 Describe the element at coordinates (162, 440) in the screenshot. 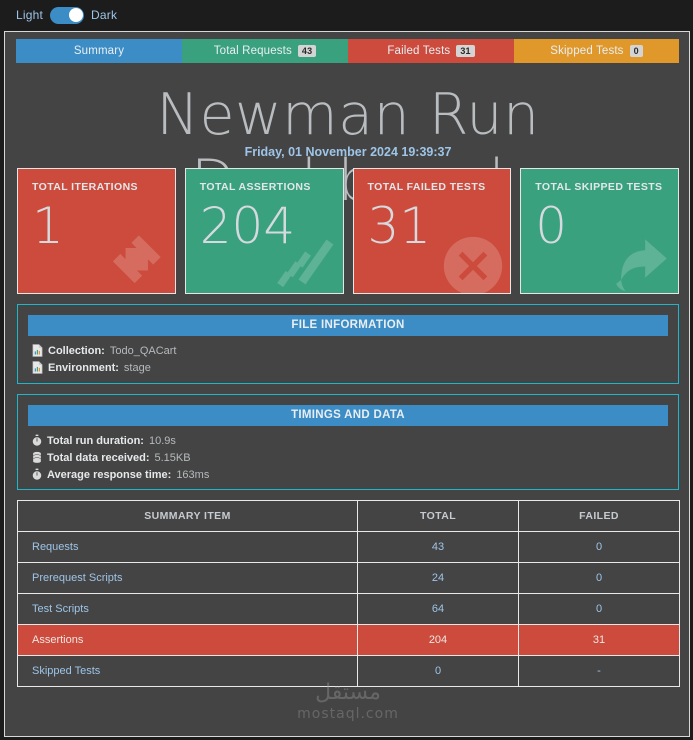

I see `timings-value-duration: 10.9s` at that location.